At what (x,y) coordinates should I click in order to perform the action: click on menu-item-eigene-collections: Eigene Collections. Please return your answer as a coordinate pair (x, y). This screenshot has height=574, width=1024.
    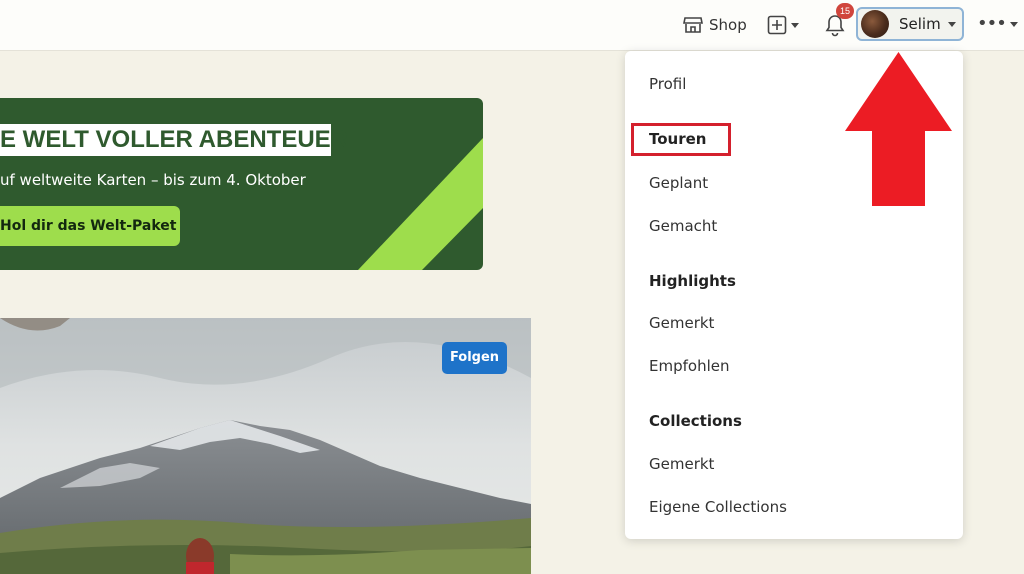
    Looking at the image, I should click on (718, 507).